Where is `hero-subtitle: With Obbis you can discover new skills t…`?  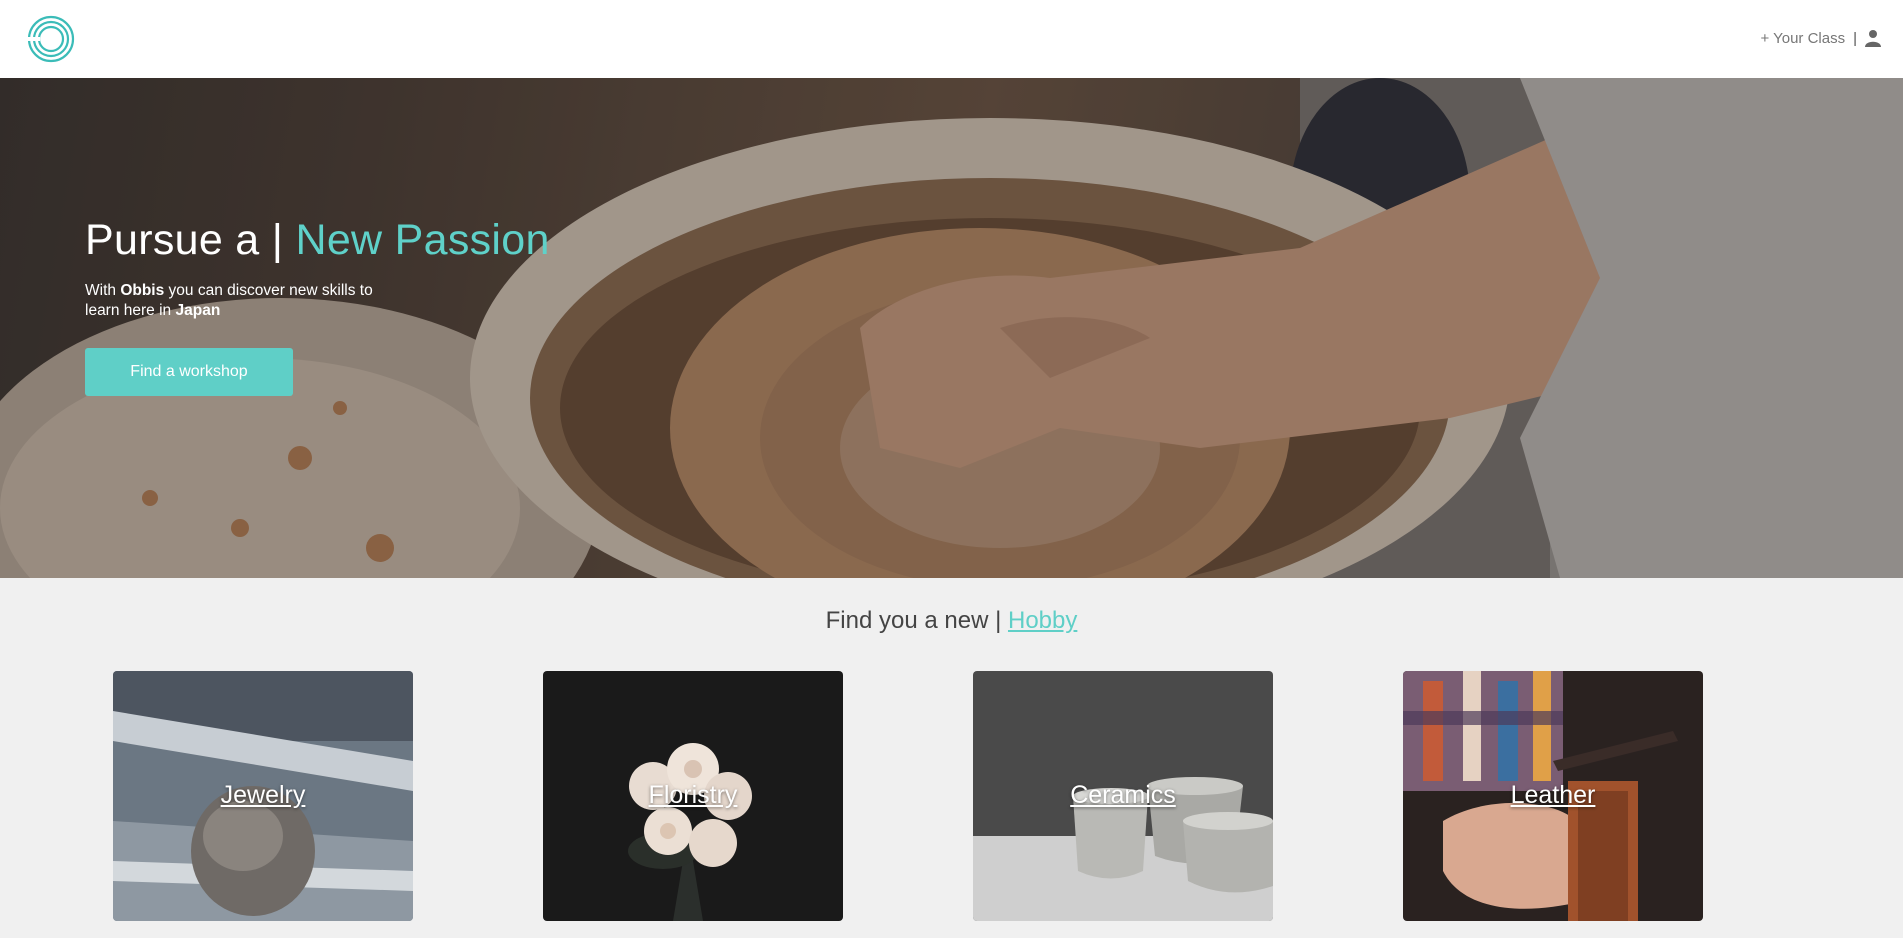
hero-subtitle: With Obbis you can discover new skills t… is located at coordinates (235, 301).